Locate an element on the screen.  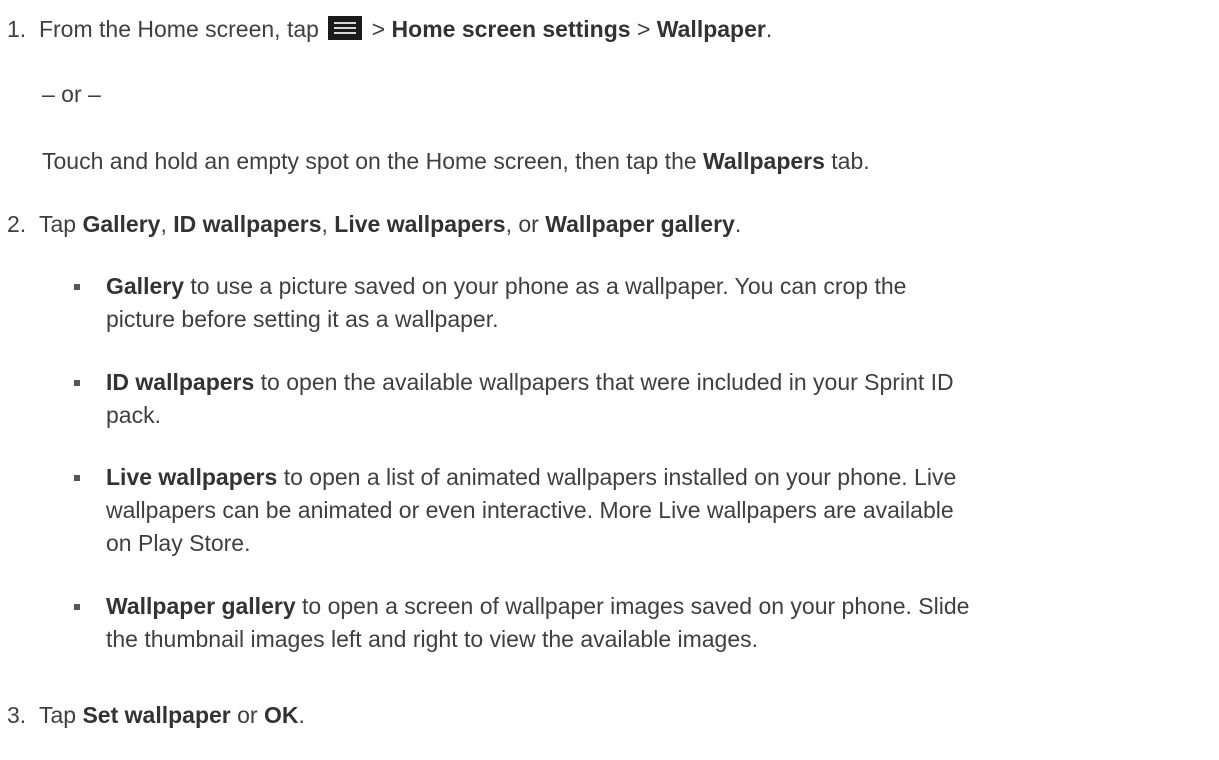
set-wallpaper-label: Set wallpaper is located at coordinates (156, 715).